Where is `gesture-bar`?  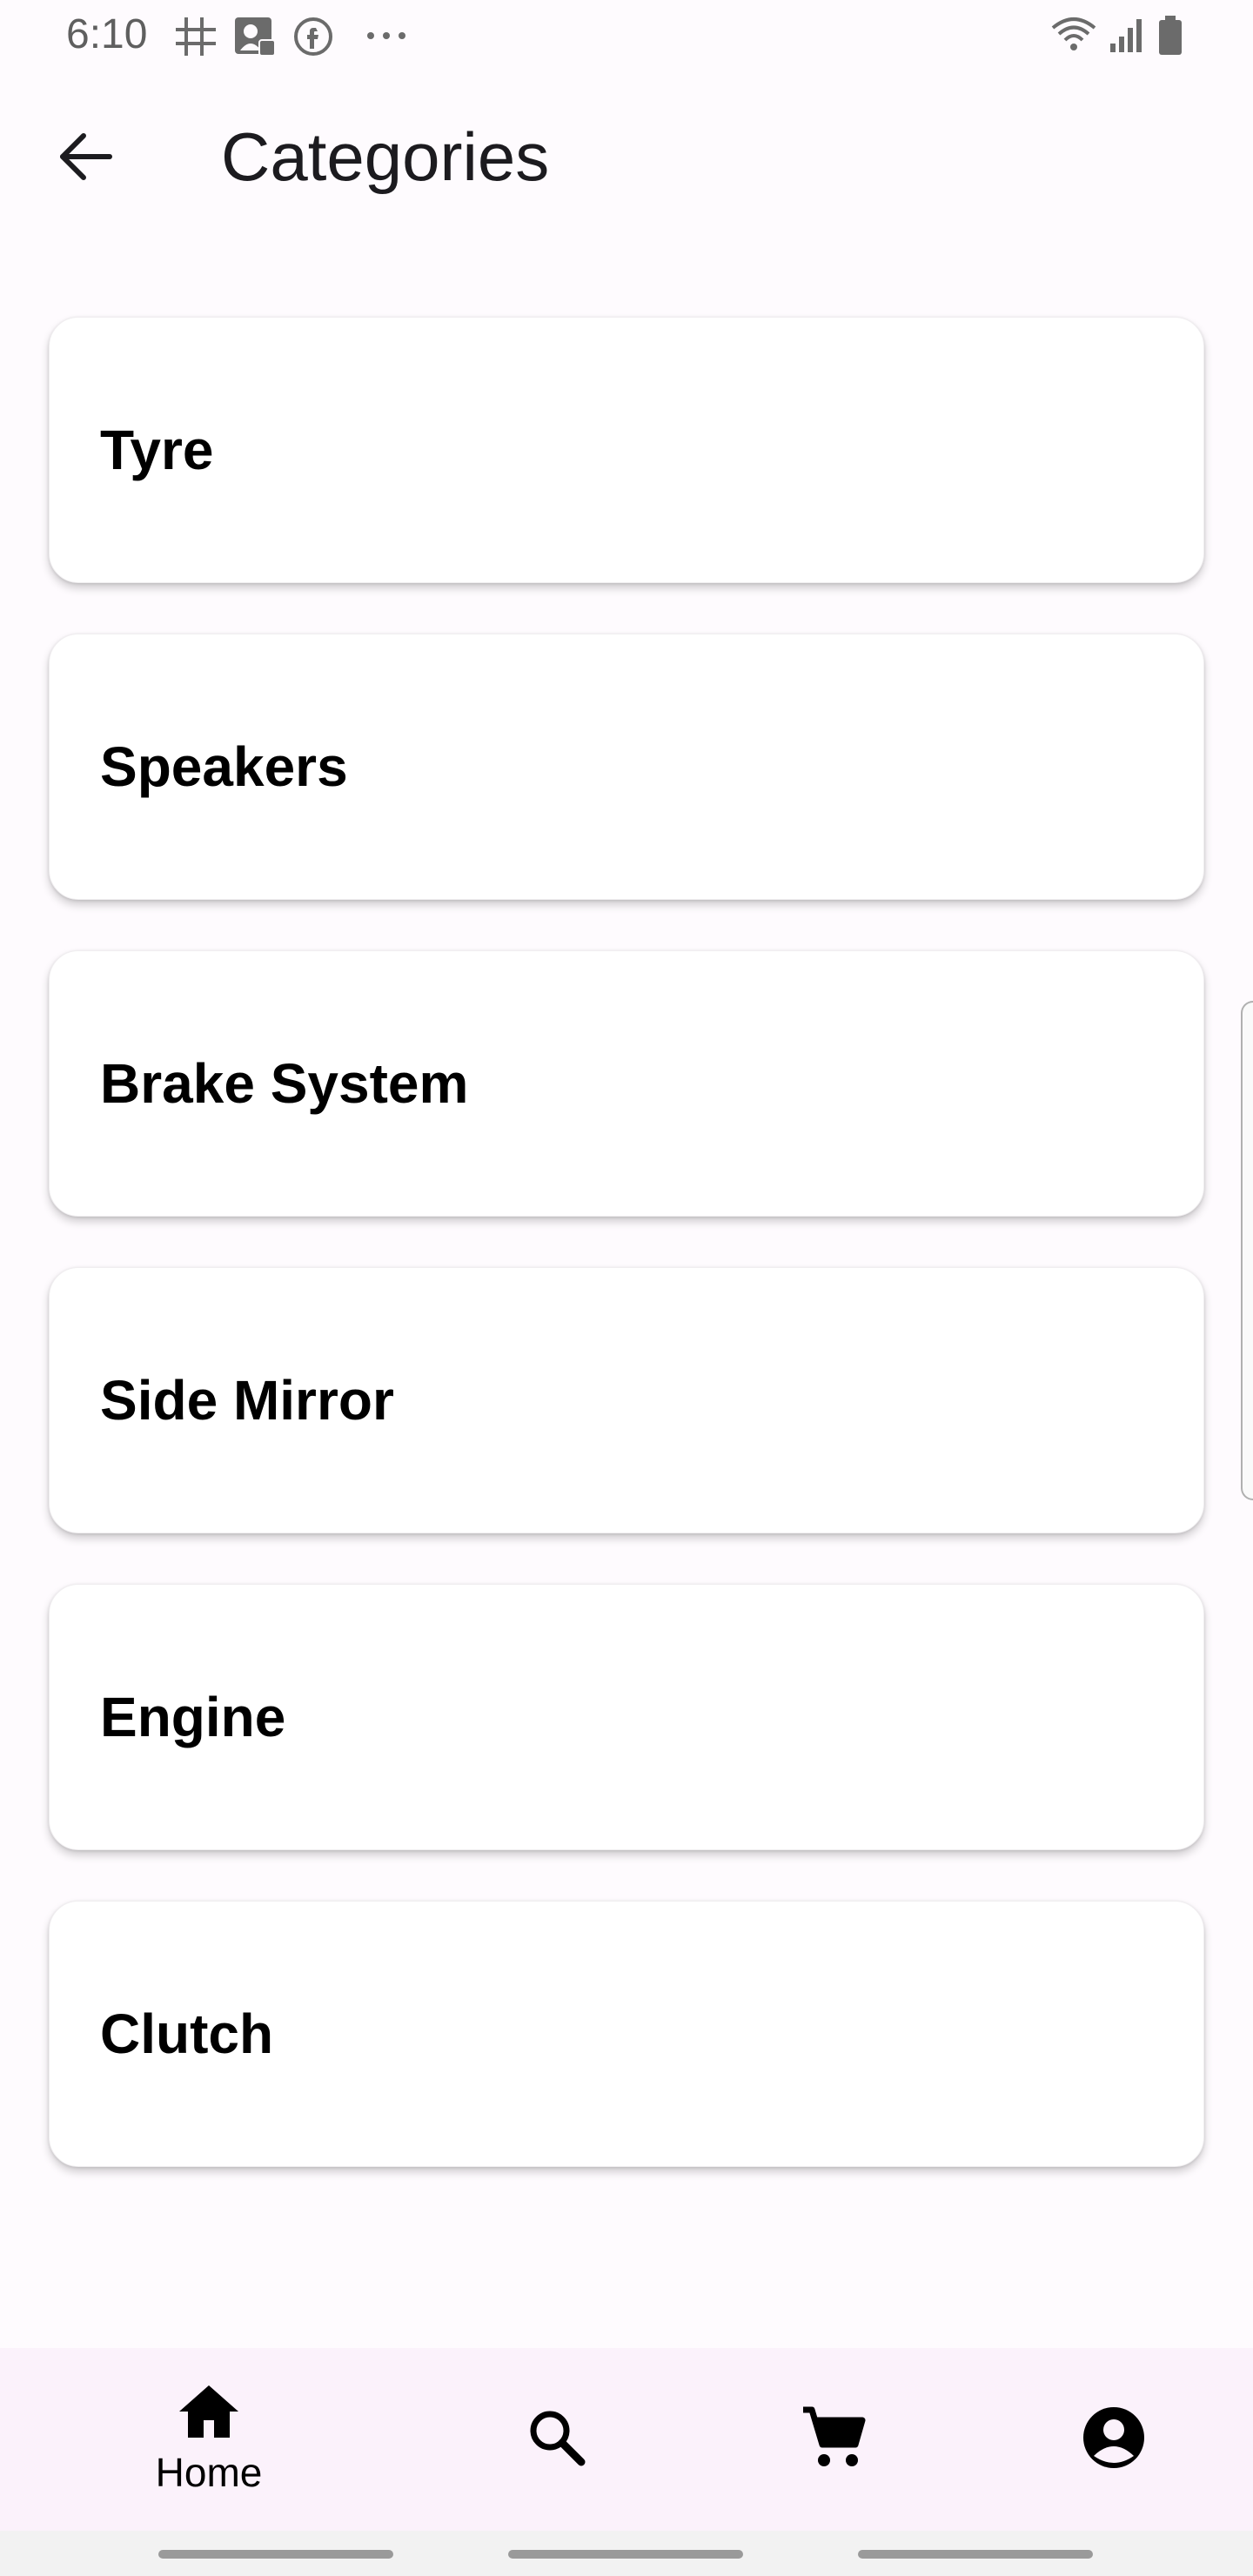 gesture-bar is located at coordinates (626, 2554).